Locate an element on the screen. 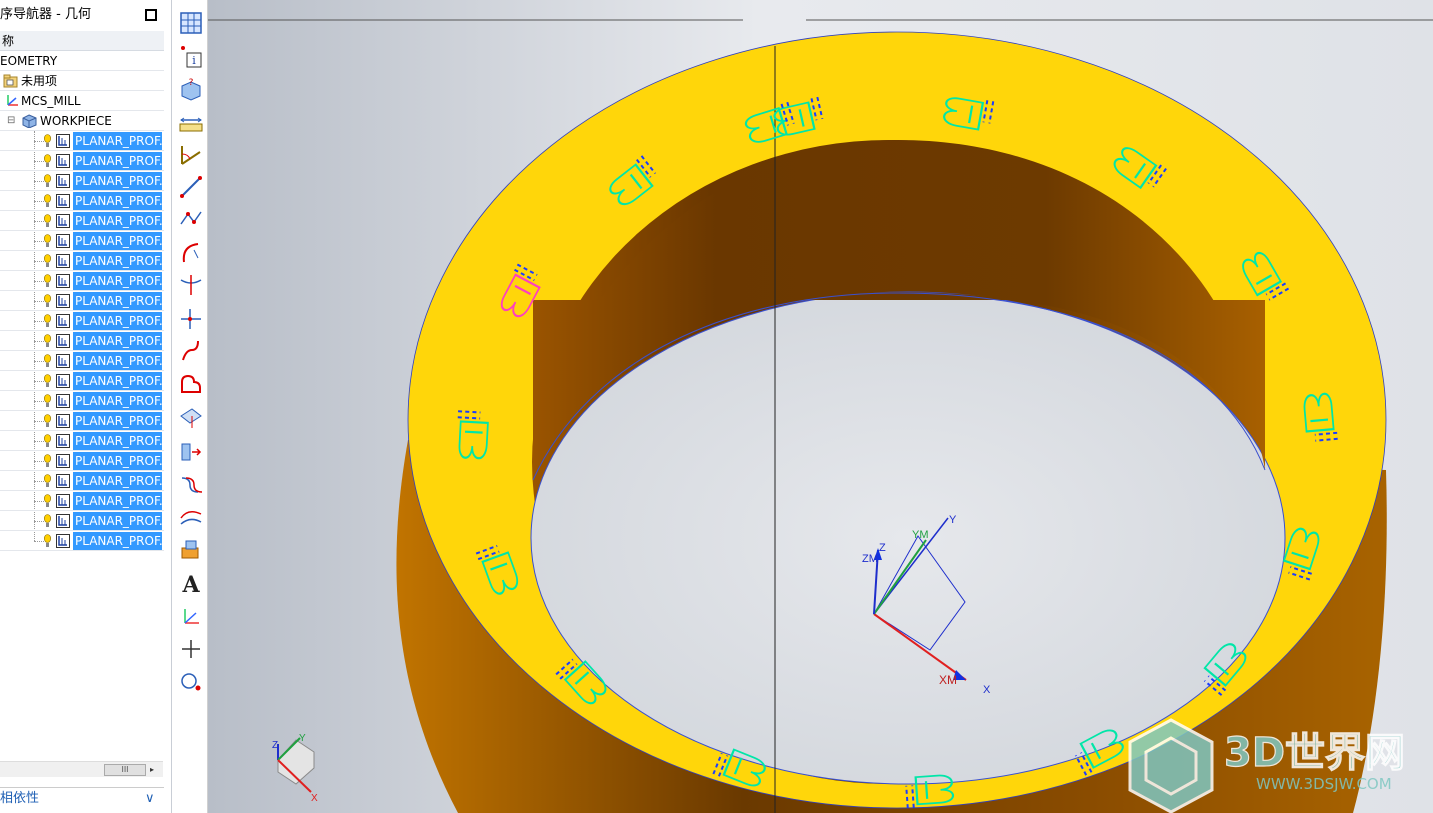 The image size is (1433, 813). tree-label: EOMETRY is located at coordinates (29, 61).